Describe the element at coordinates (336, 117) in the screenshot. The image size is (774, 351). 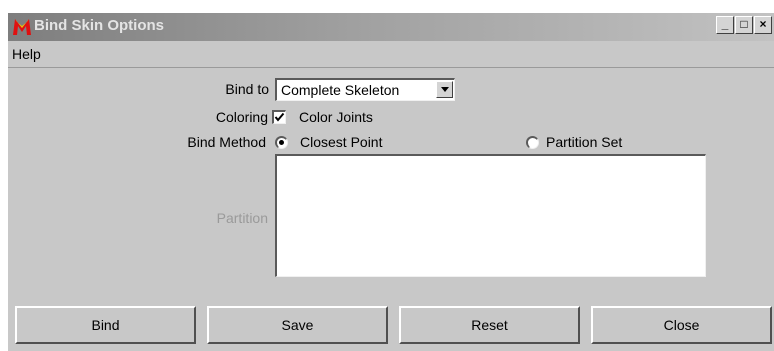
I see `color-joints-label: Color Joints` at that location.